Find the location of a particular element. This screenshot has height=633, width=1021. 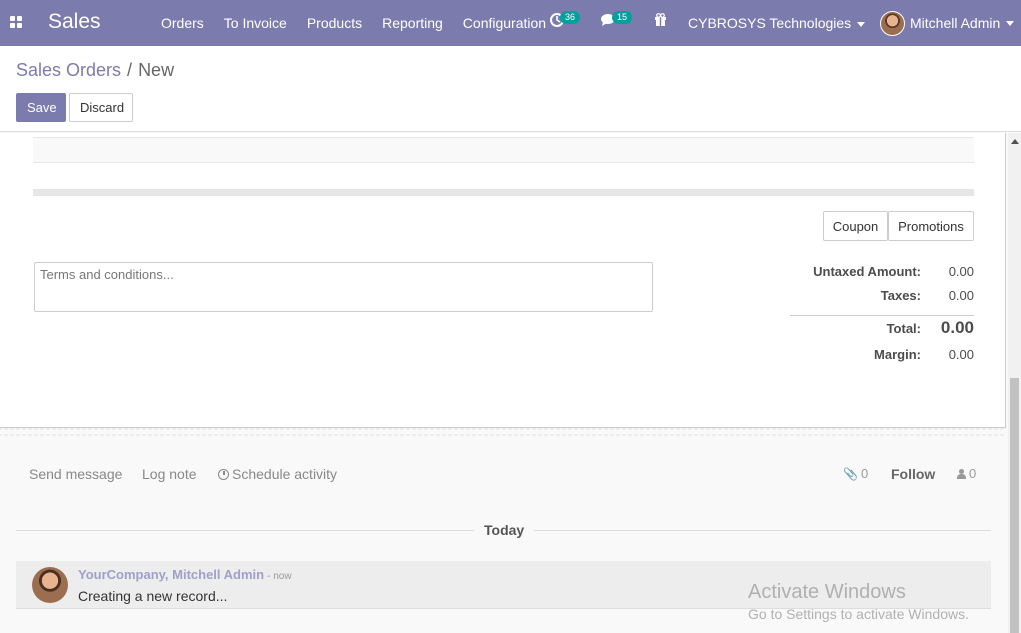

follower-count: 0 is located at coordinates (973, 473).